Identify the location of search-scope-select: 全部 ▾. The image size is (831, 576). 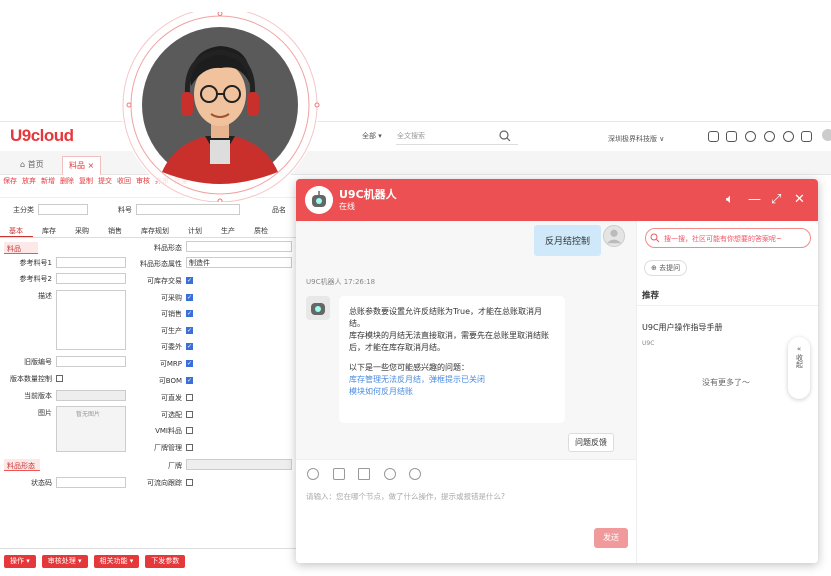
(372, 136).